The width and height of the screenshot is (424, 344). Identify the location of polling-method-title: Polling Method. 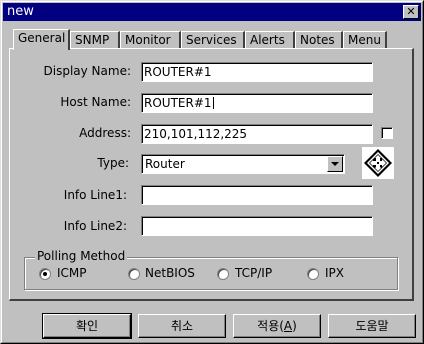
(81, 256).